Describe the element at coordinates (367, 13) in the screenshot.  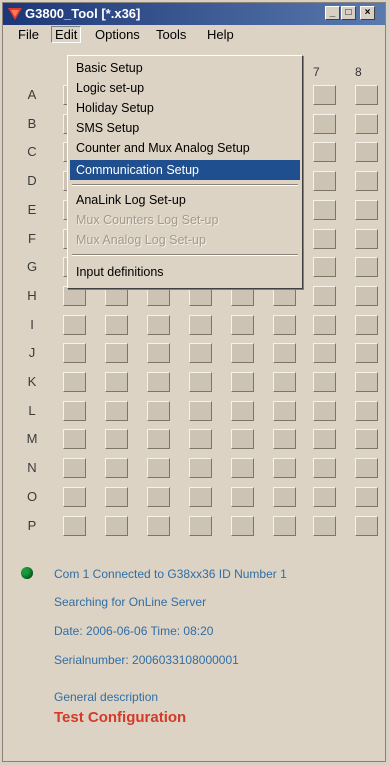
I see `close-button: ×` at that location.